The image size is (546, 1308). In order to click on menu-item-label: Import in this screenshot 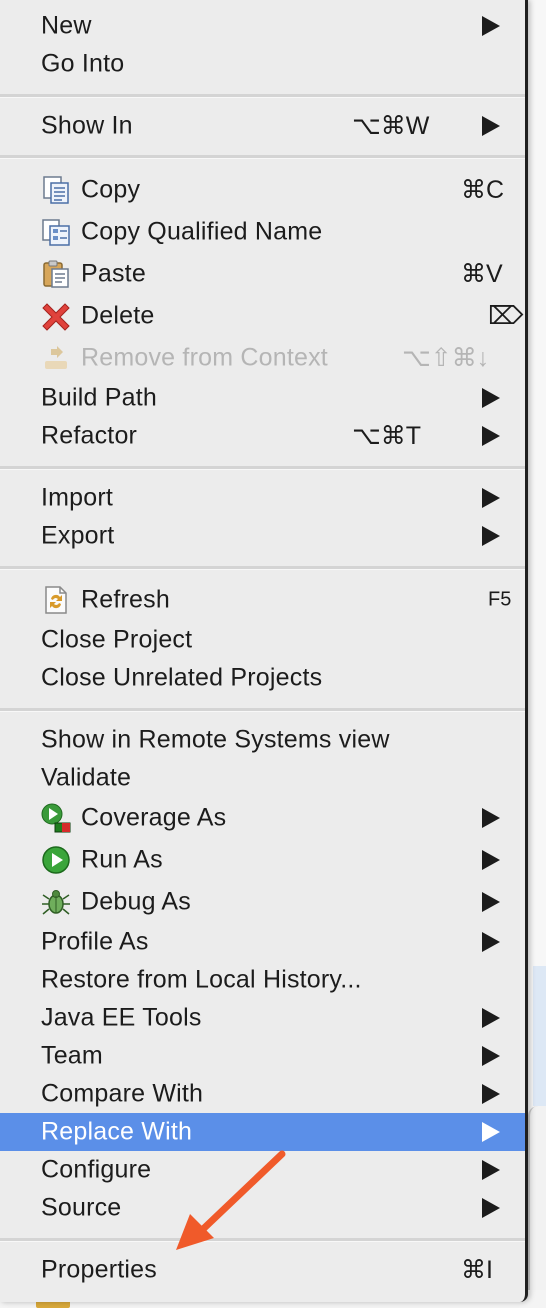, I will do `click(77, 497)`.